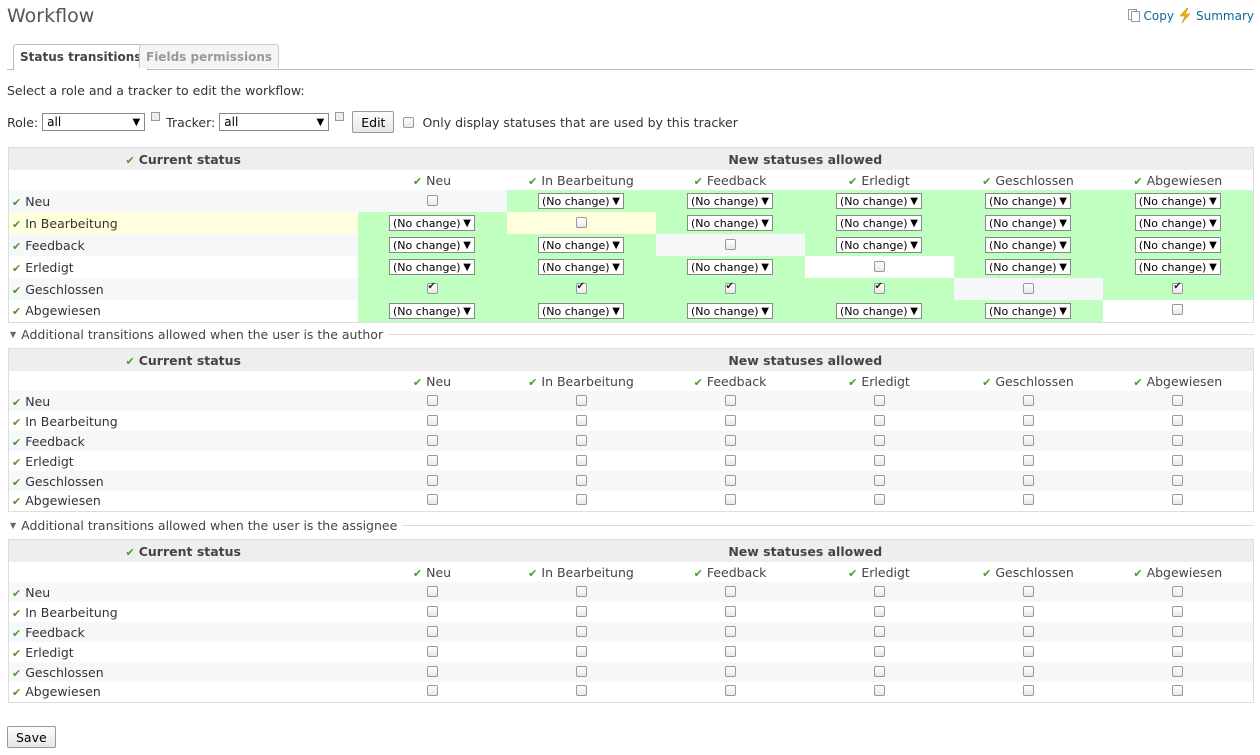 This screenshot has height=755, width=1260. Describe the element at coordinates (156, 116) in the screenshot. I see `expand-role-icon` at that location.